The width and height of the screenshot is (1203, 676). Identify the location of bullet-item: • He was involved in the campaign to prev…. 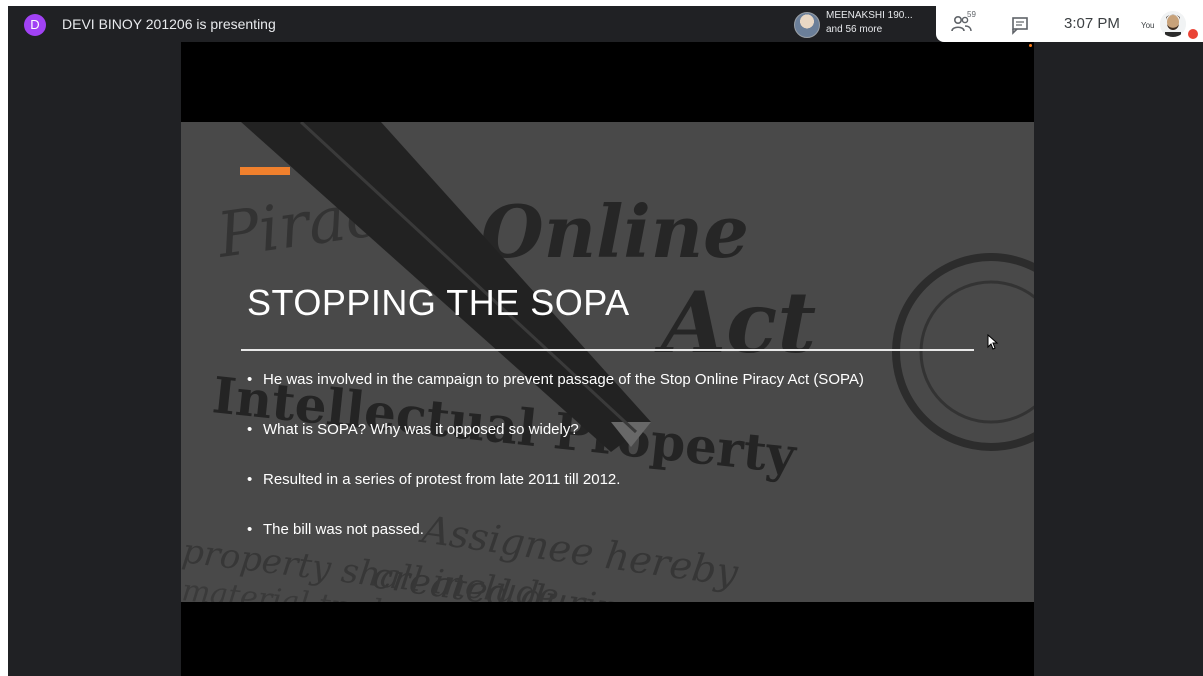
(555, 379).